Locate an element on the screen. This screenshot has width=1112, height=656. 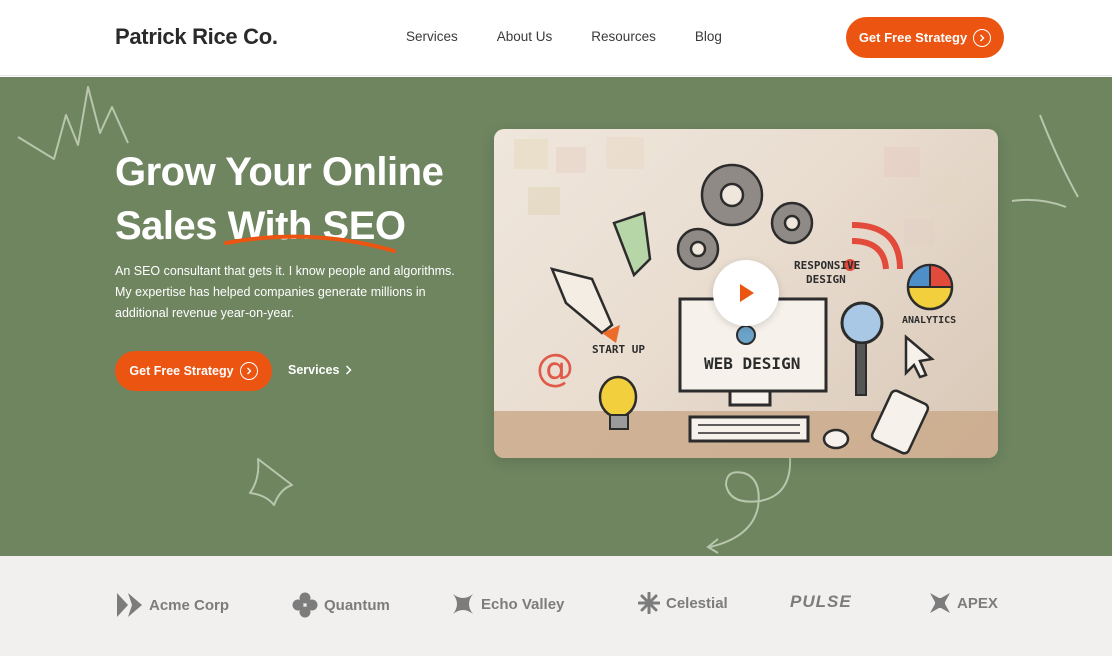
play-button is located at coordinates (746, 293).